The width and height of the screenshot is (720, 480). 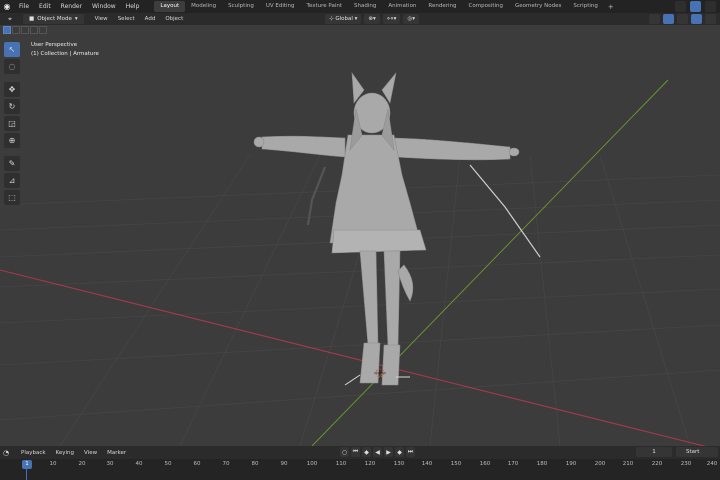 I want to click on jump-end-icon: ⏭, so click(x=410, y=452).